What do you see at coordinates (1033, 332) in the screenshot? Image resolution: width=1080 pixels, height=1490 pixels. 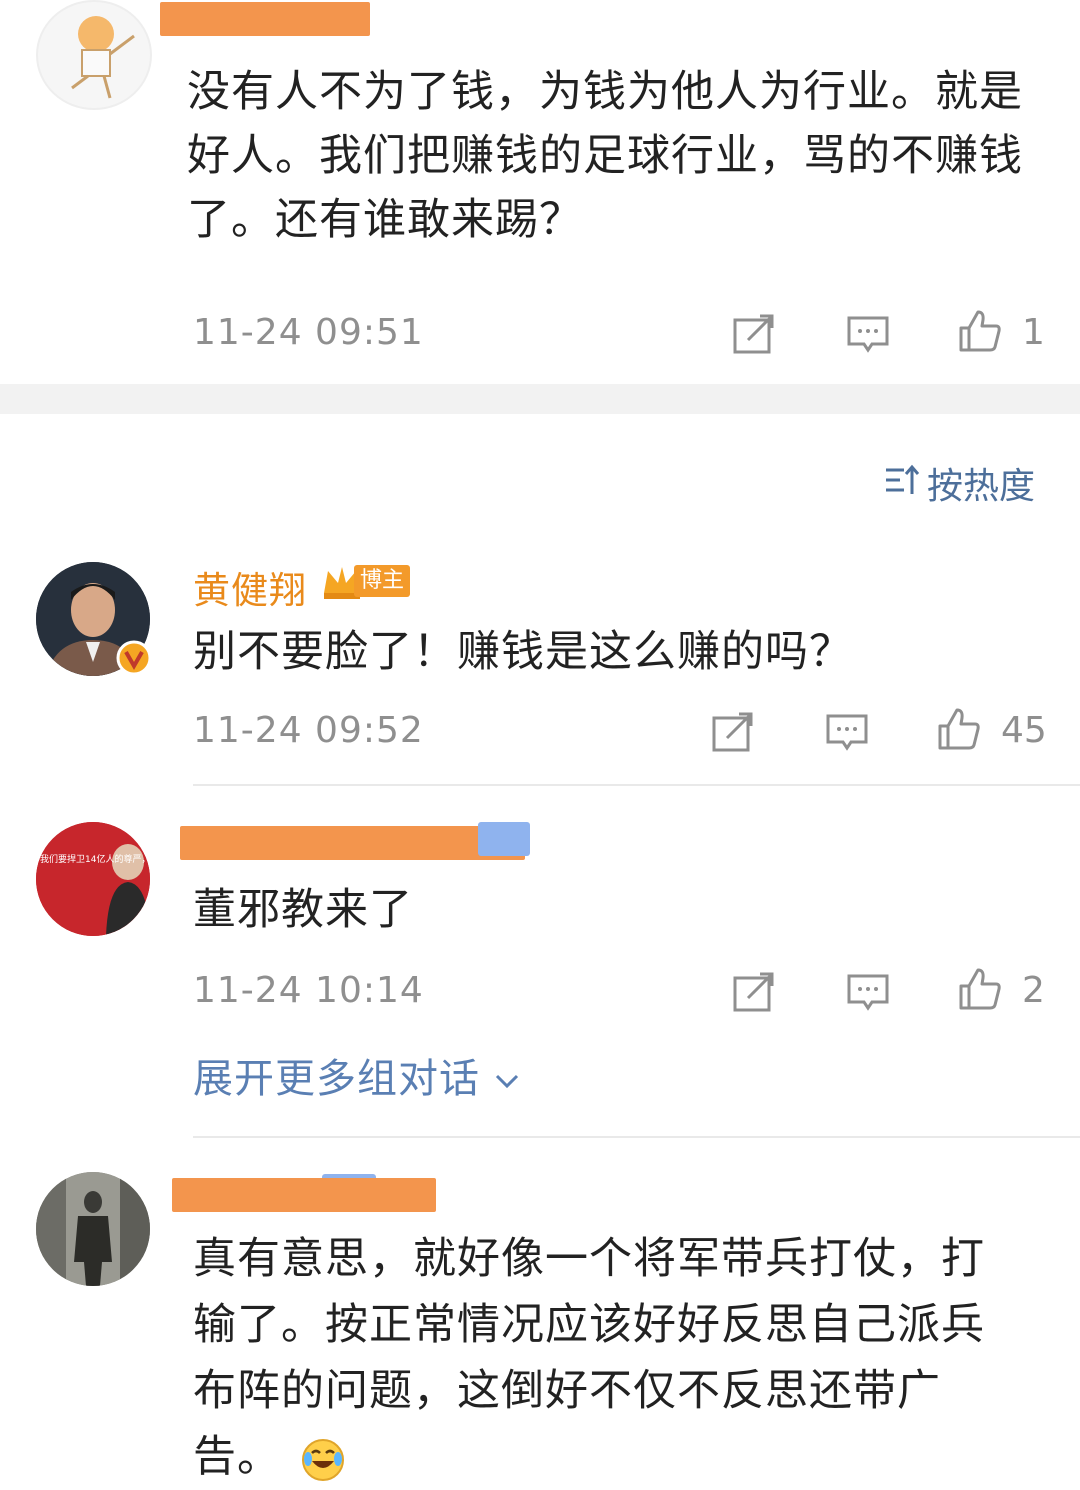 I see `like-count: 1` at bounding box center [1033, 332].